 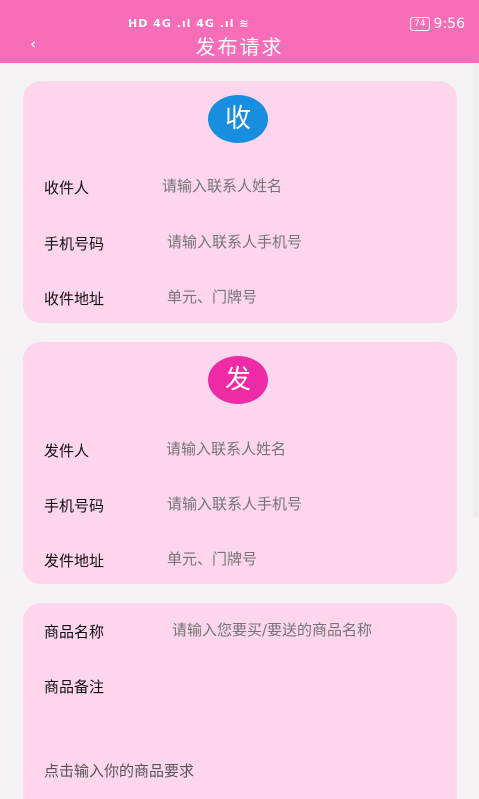 What do you see at coordinates (304, 449) in the screenshot?
I see `sender-name-input` at bounding box center [304, 449].